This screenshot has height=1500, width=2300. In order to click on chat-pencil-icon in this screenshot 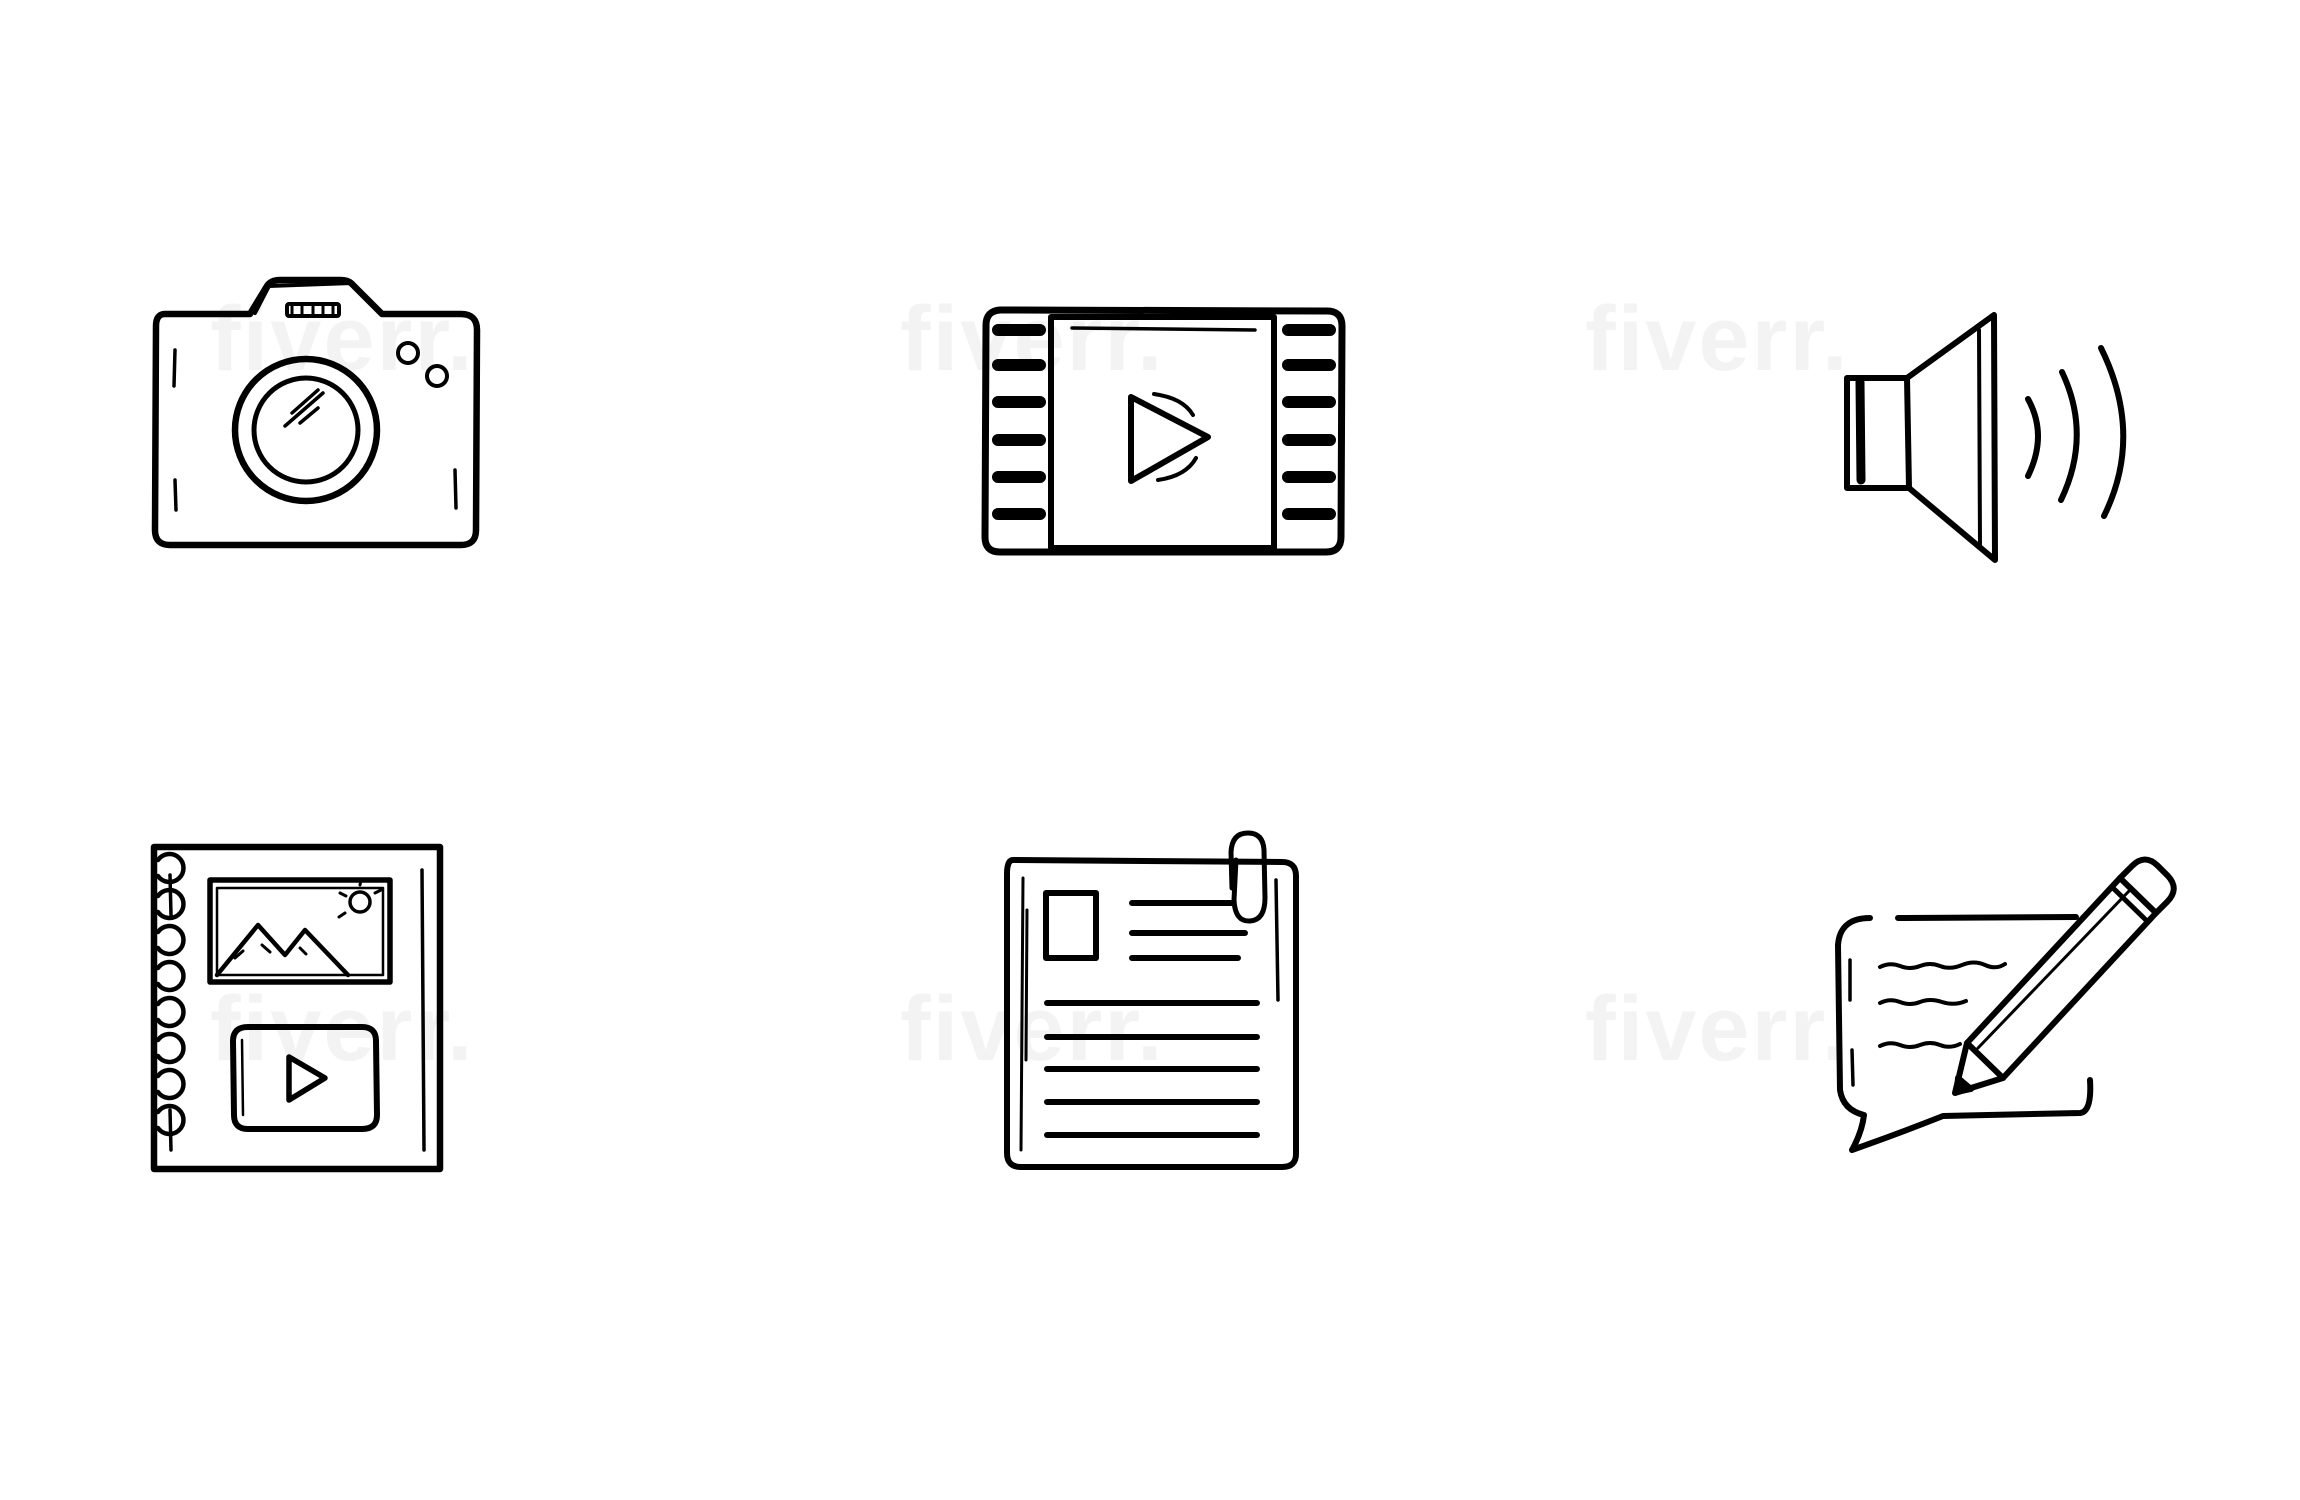, I will do `click(2006, 1004)`.